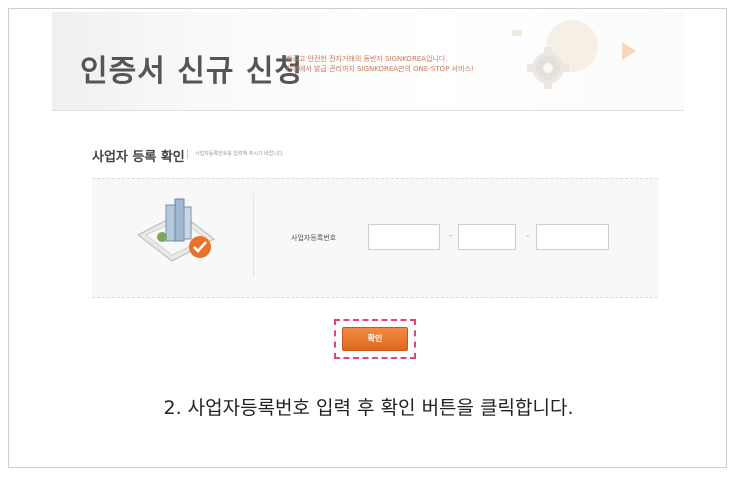 This screenshot has width=737, height=478. I want to click on banner-decoration, so click(574, 54).